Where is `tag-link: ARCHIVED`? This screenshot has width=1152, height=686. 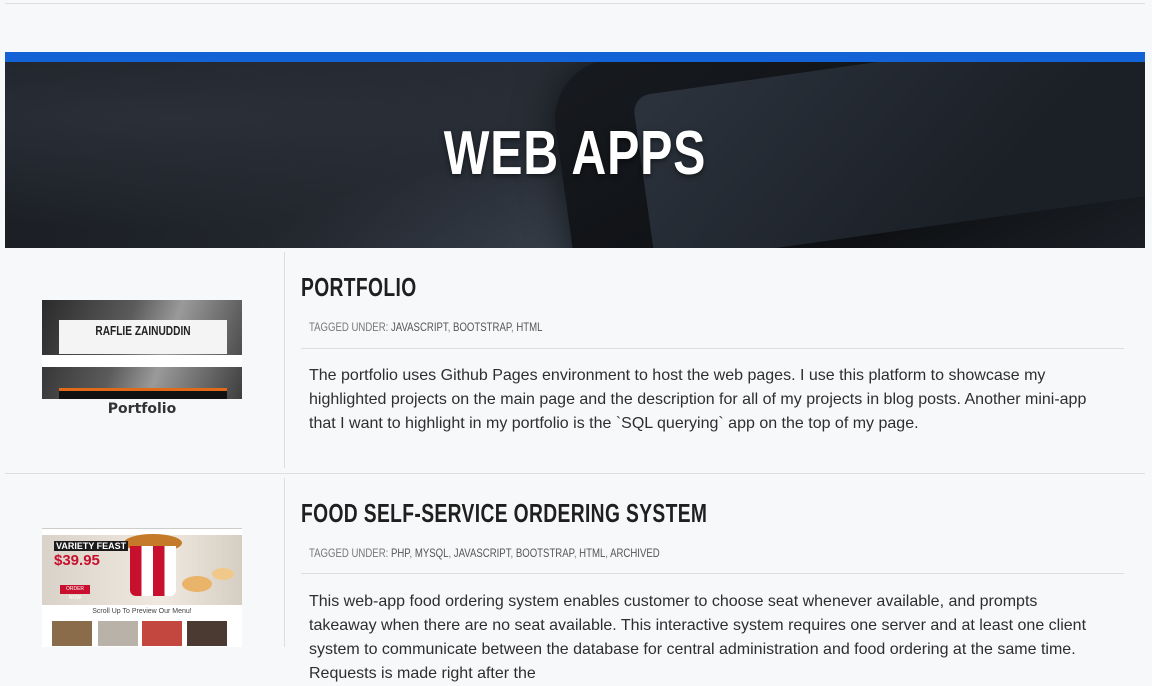 tag-link: ARCHIVED is located at coordinates (635, 553).